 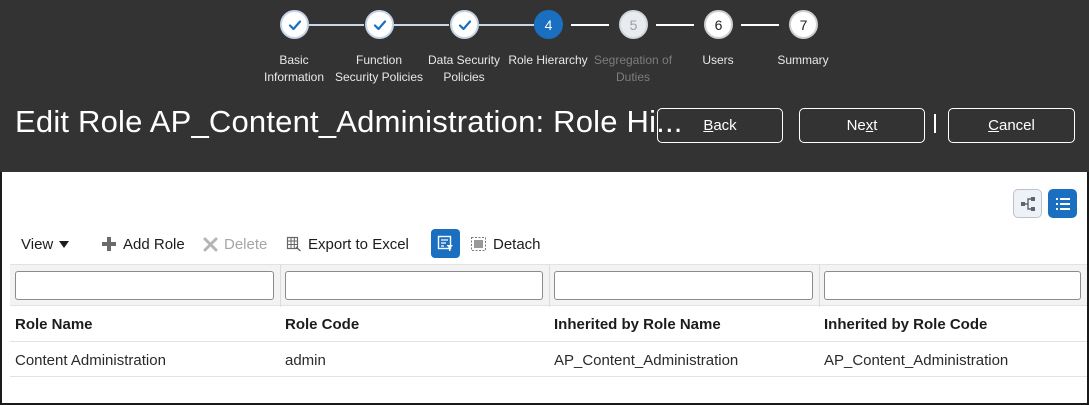 I want to click on train-step-summary: 7, so click(x=803, y=24).